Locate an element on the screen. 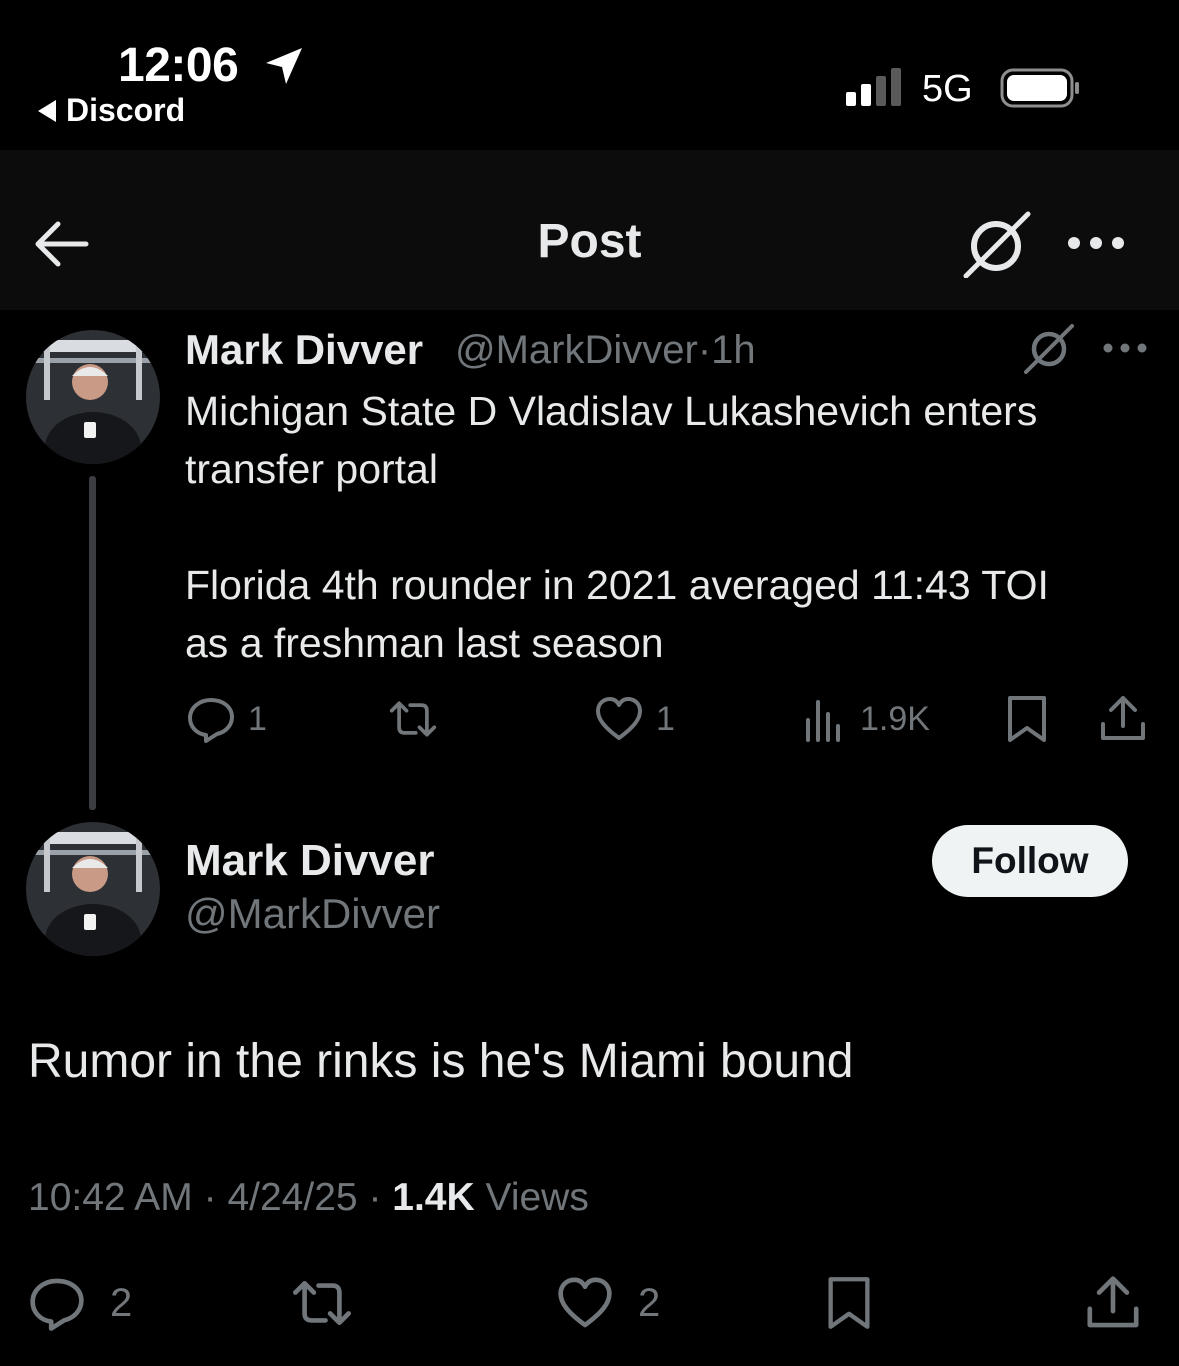 This screenshot has height=1366, width=1179. tweet-text-line: as a freshman last season is located at coordinates (424, 643).